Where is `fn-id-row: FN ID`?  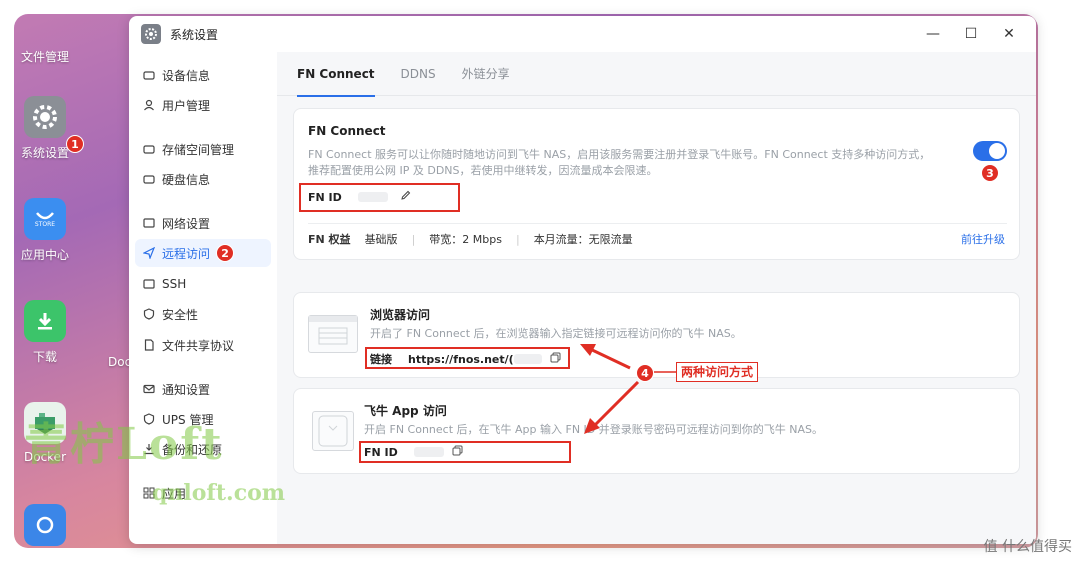
fn-id-row: FN ID is located at coordinates (359, 197).